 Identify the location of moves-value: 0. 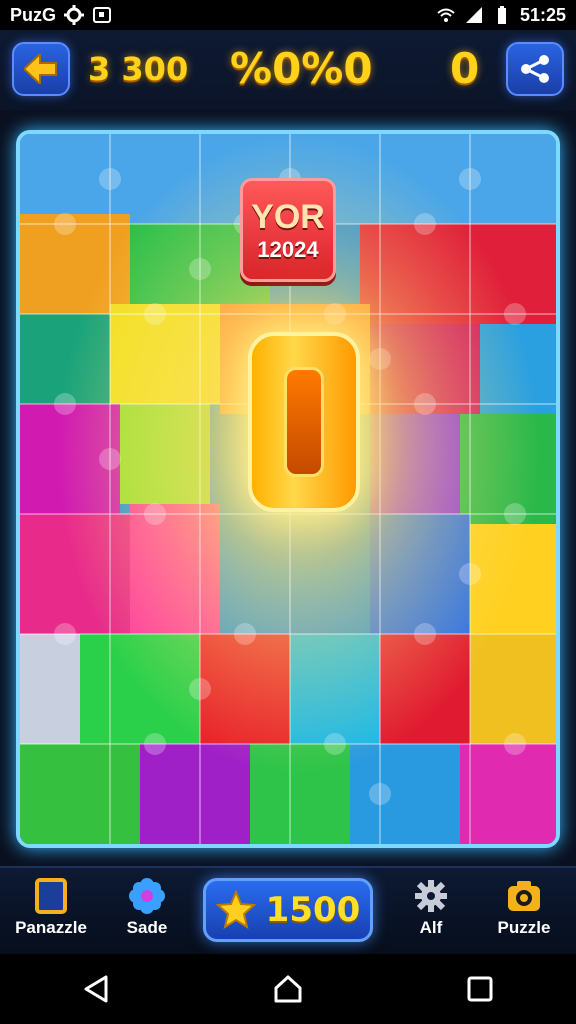
(465, 68).